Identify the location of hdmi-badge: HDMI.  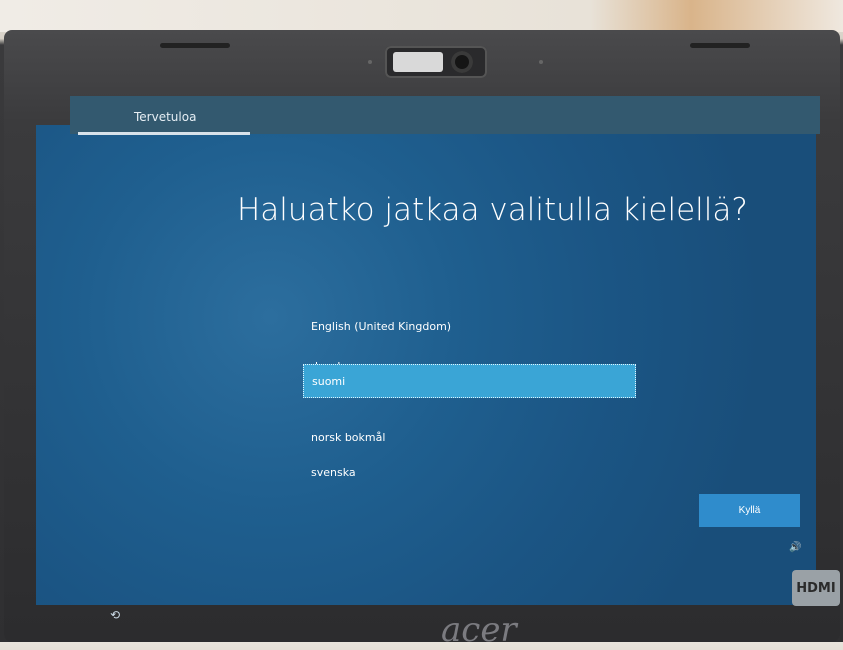
(816, 588).